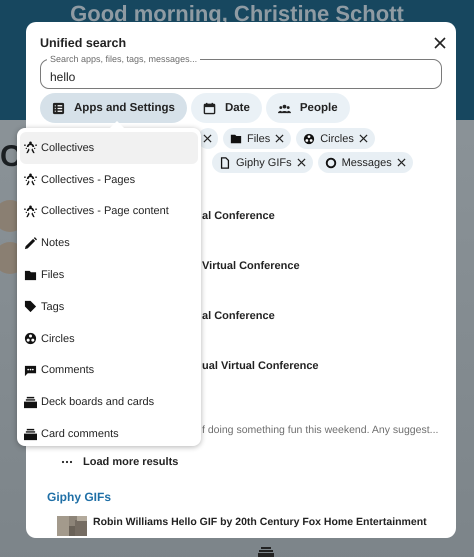  What do you see at coordinates (237, 14) in the screenshot?
I see `greeting-heading: Good morning, Christine Schott` at bounding box center [237, 14].